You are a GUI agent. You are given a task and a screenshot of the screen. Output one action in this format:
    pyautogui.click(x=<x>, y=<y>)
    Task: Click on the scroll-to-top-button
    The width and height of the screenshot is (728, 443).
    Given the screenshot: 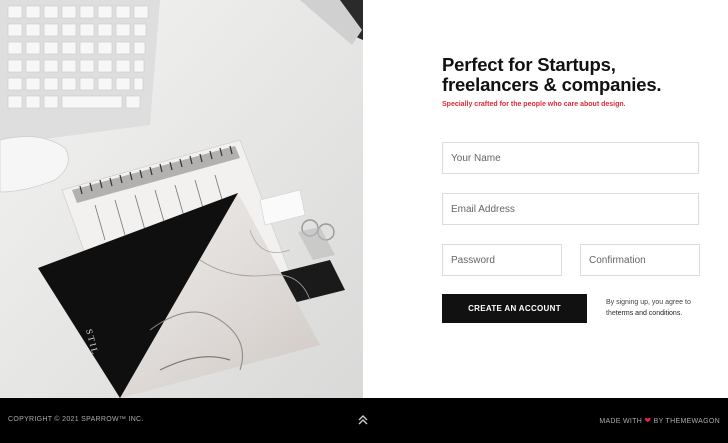 What is the action you would take?
    pyautogui.click(x=363, y=420)
    